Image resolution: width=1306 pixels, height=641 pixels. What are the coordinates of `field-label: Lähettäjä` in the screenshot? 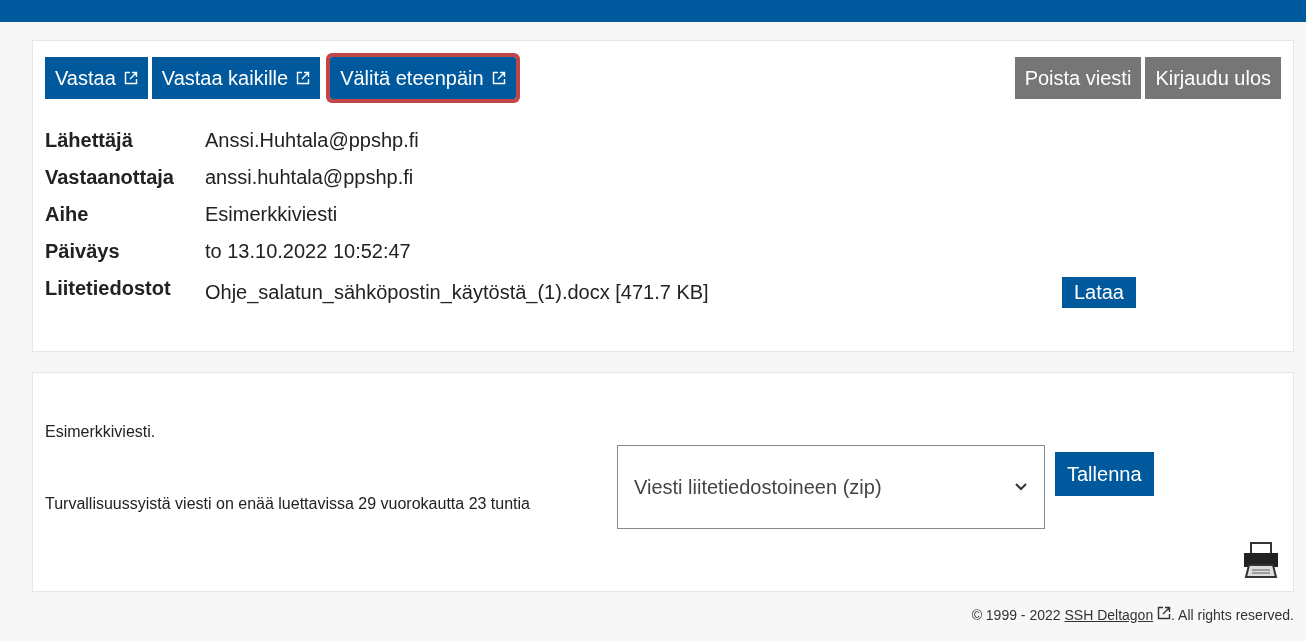 It's located at (89, 140).